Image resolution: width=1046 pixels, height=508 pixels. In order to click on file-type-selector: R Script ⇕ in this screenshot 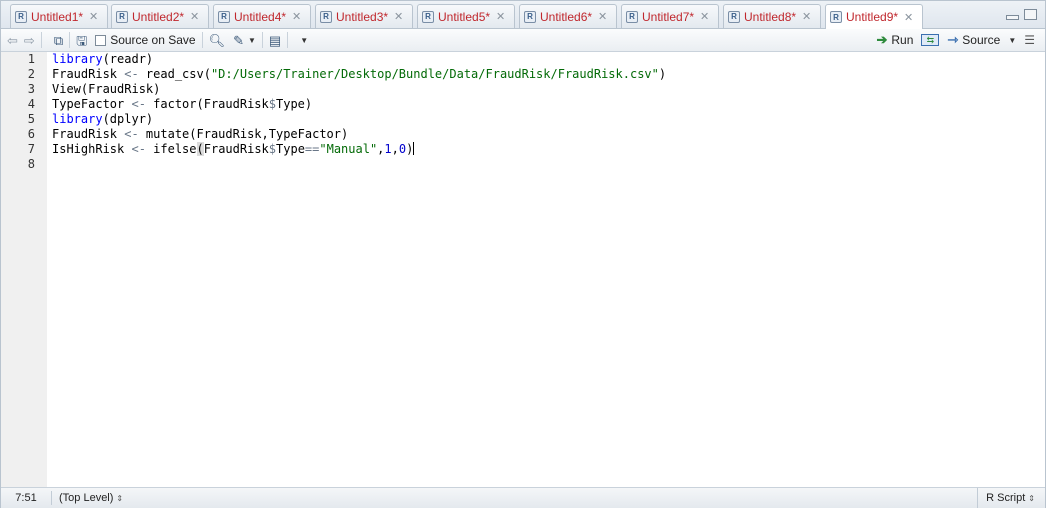, I will do `click(1011, 498)`.